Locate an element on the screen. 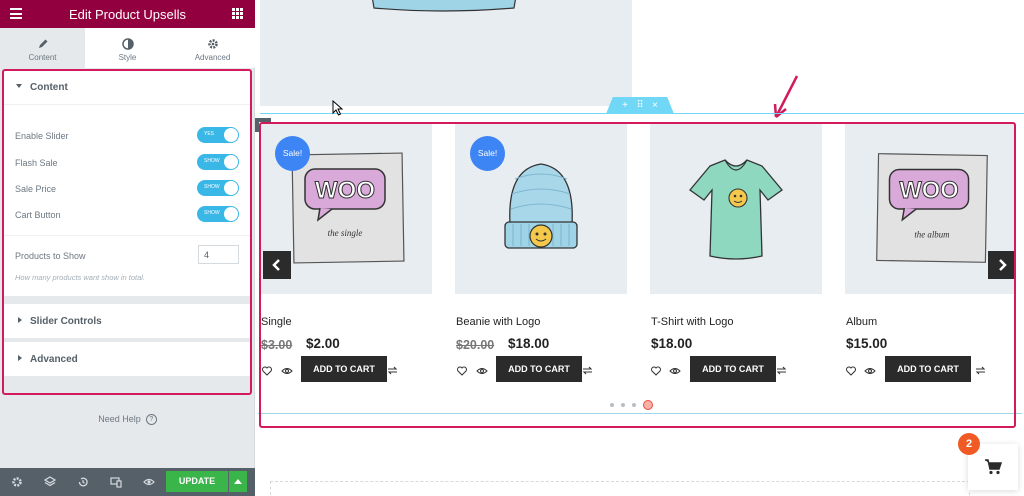  product-sale-price: $2.00 is located at coordinates (323, 343).